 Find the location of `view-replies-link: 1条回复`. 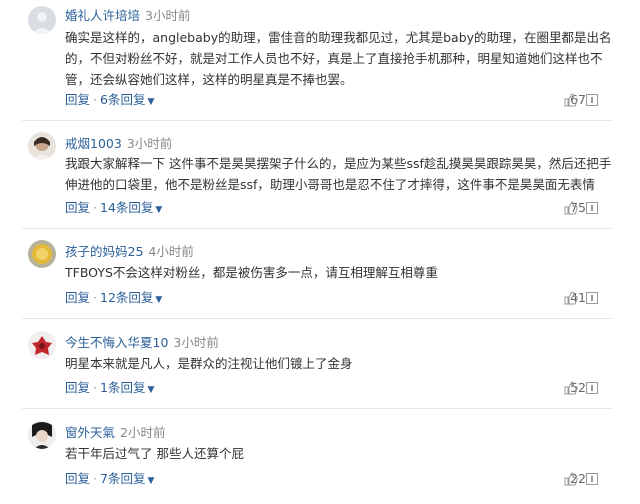

view-replies-link: 1条回复 is located at coordinates (122, 387).